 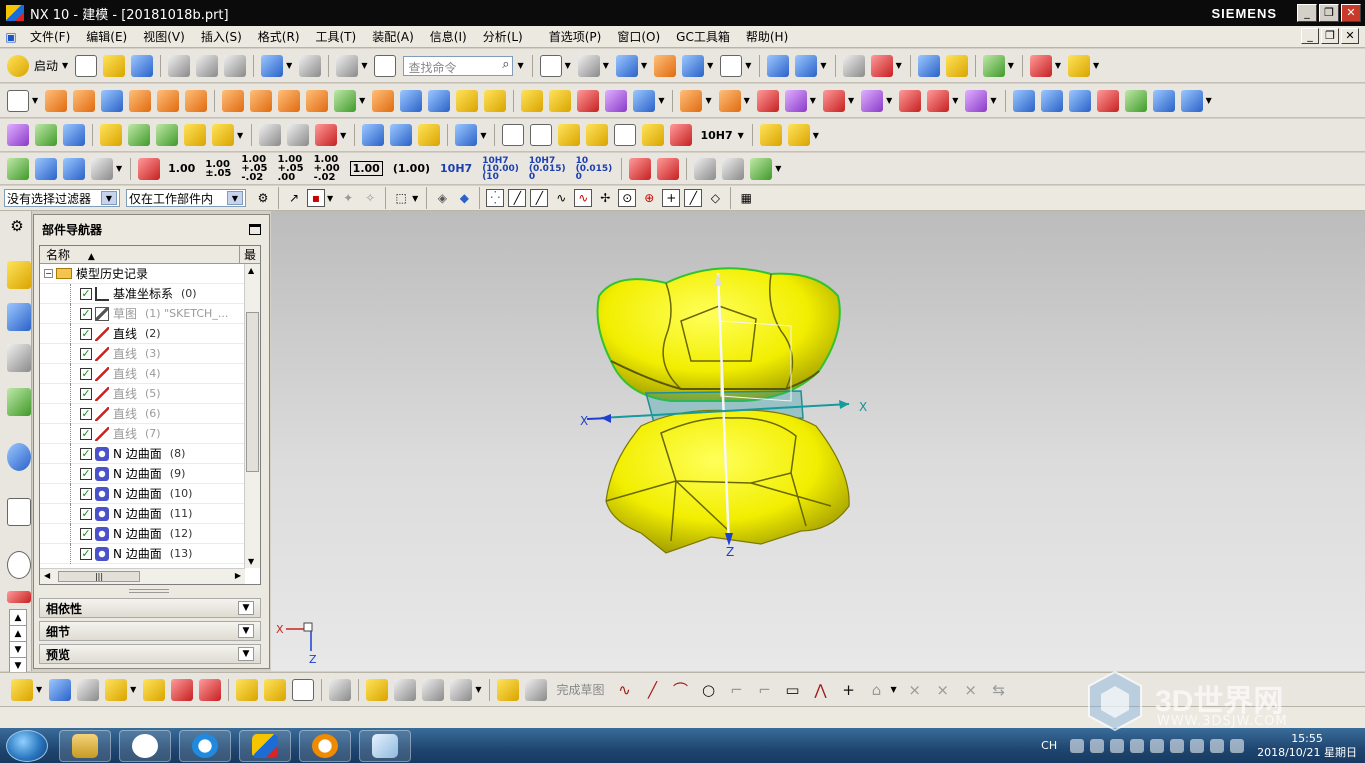 I want to click on block-icon, so click(x=112, y=100).